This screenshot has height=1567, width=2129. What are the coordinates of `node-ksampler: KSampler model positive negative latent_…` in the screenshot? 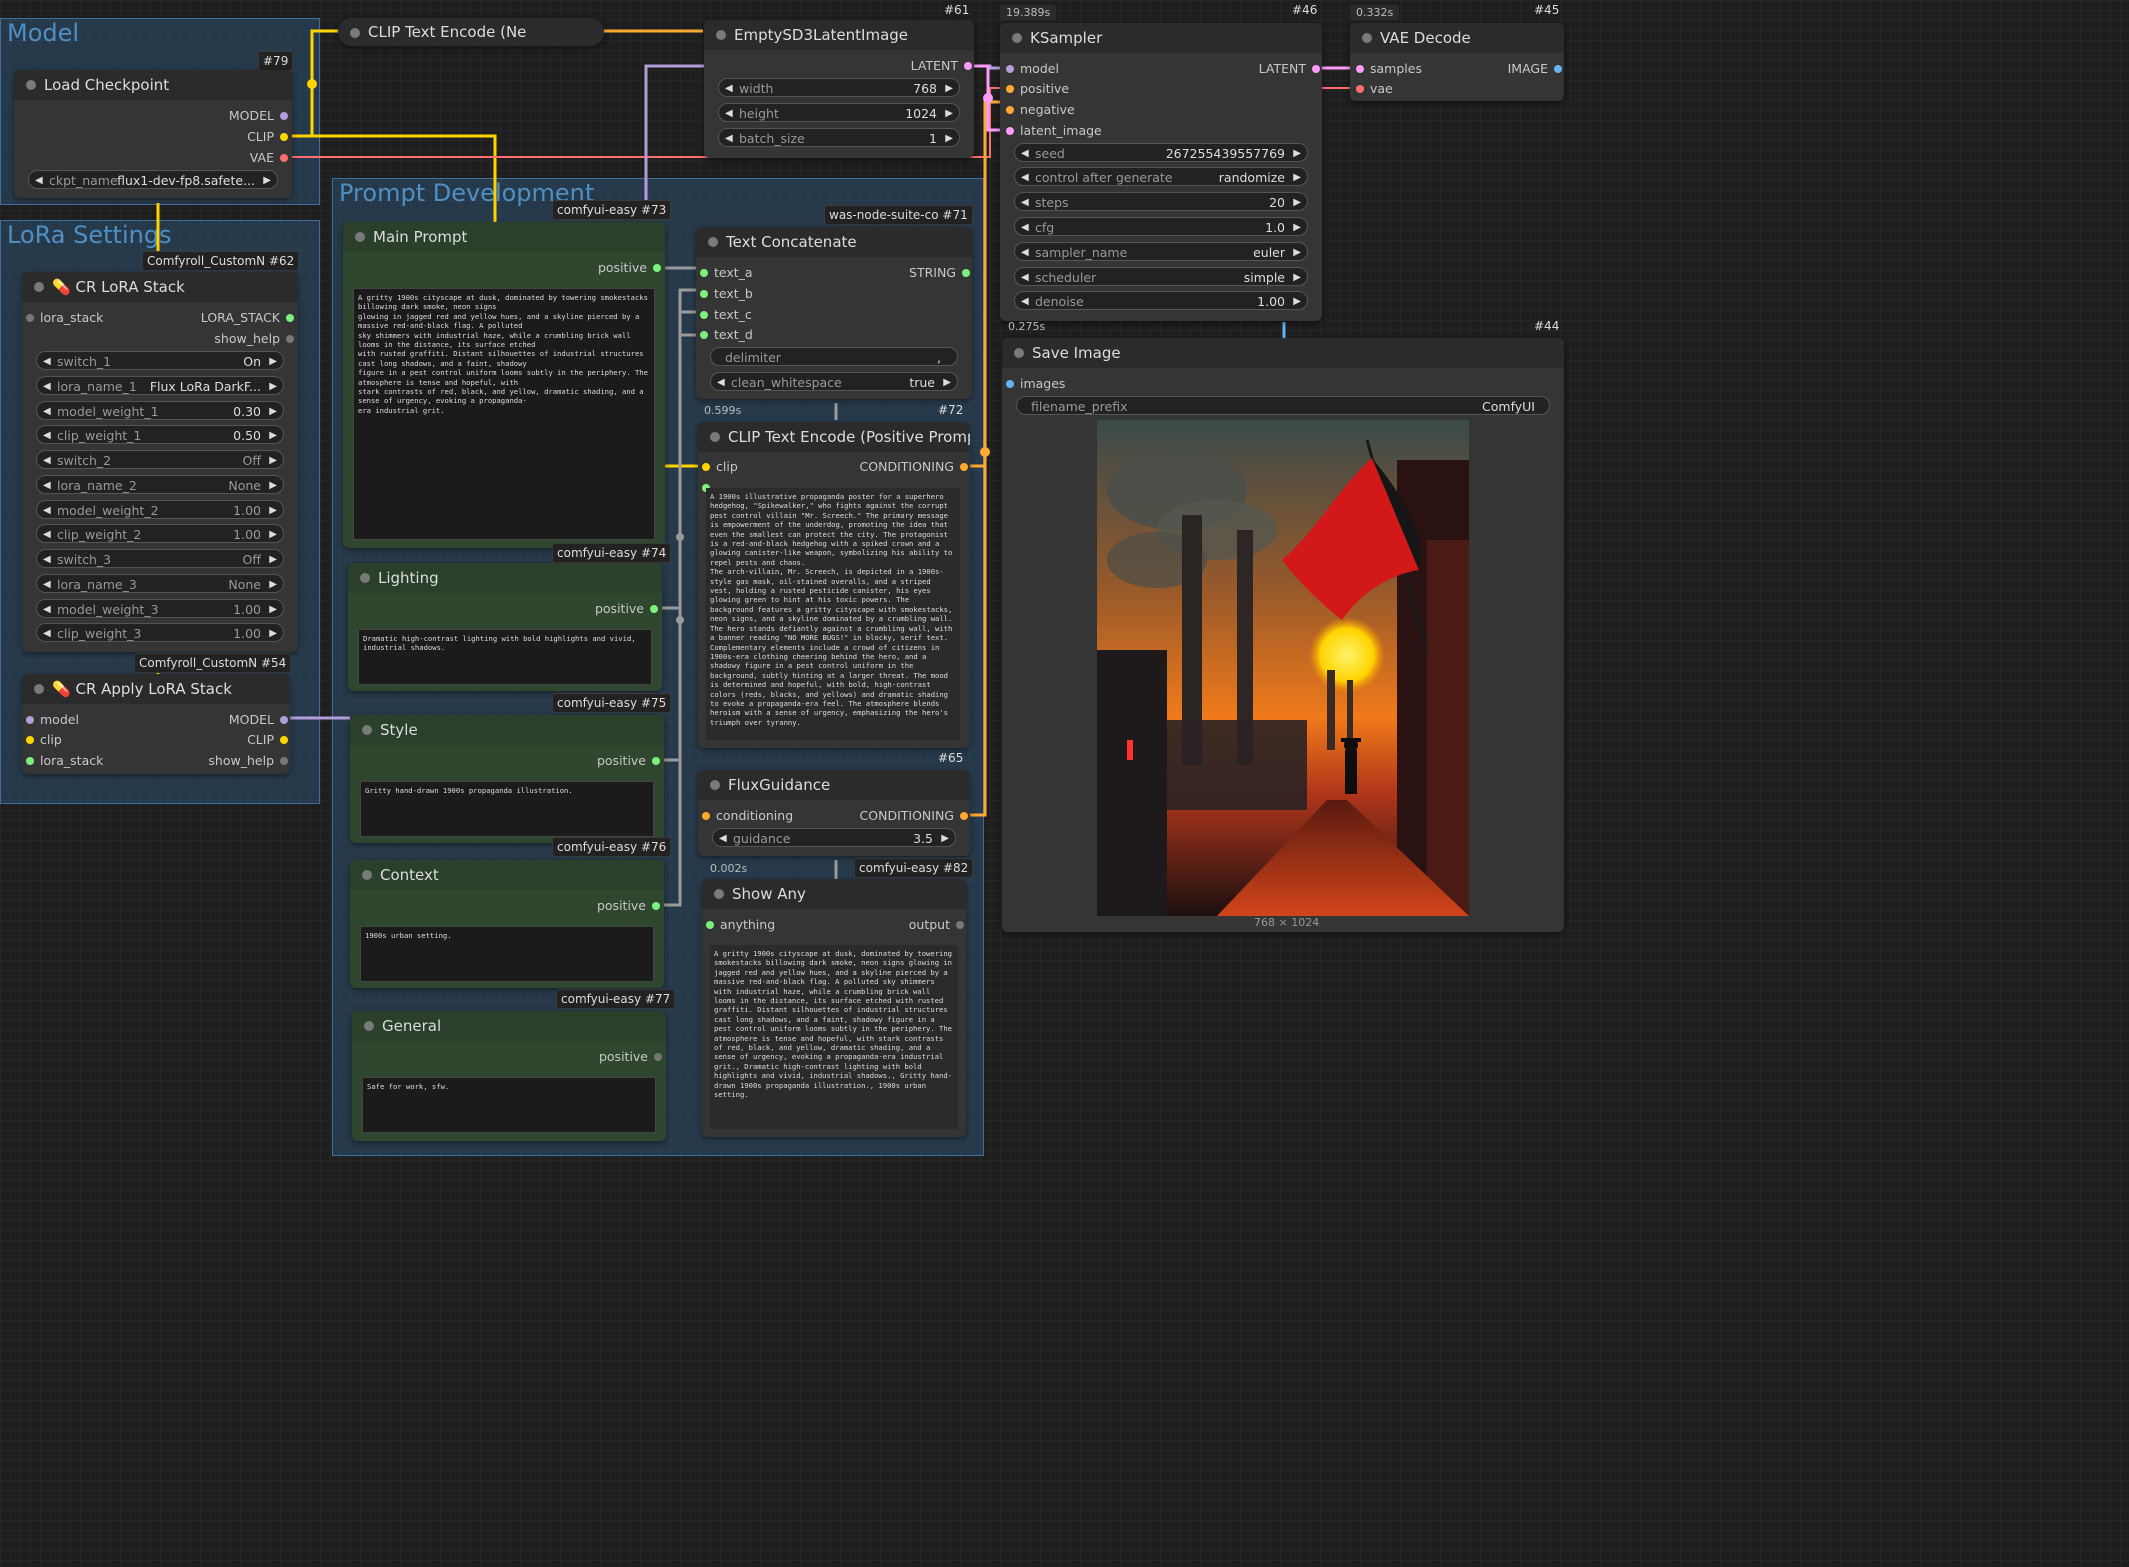 It's located at (1161, 172).